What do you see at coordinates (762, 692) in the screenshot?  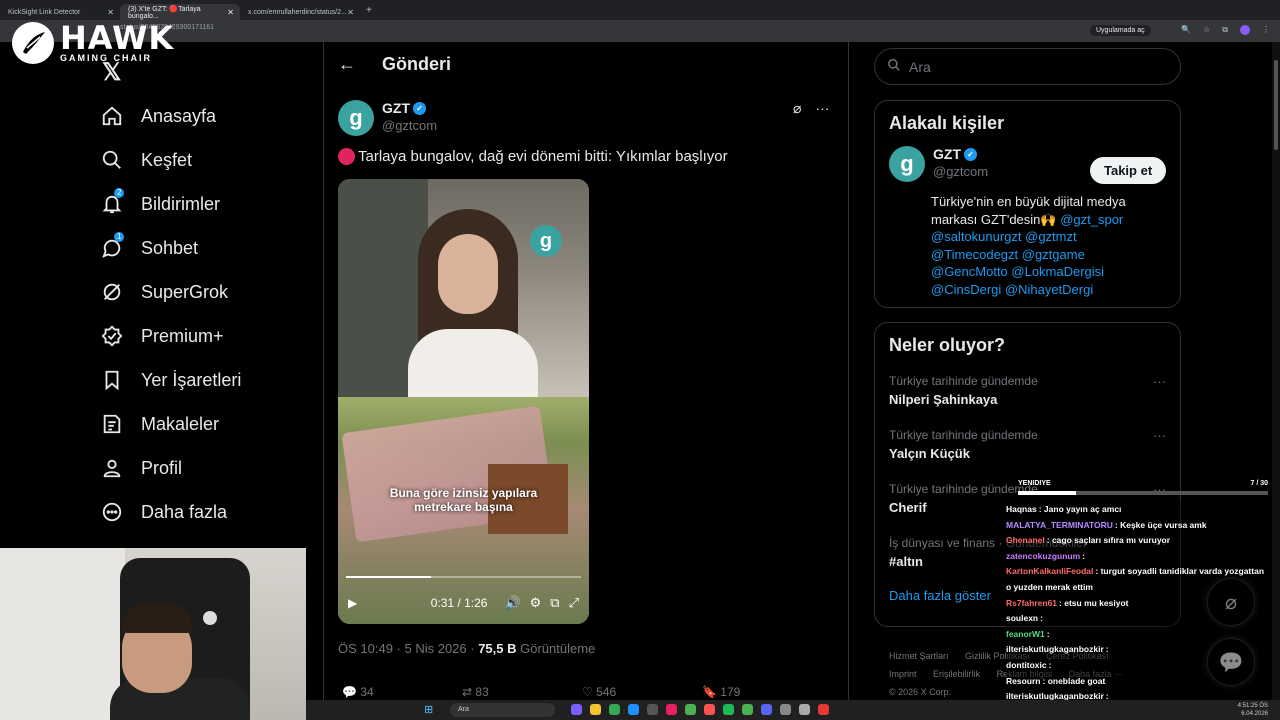 I see `bookmark-button: 🔖 179` at bounding box center [762, 692].